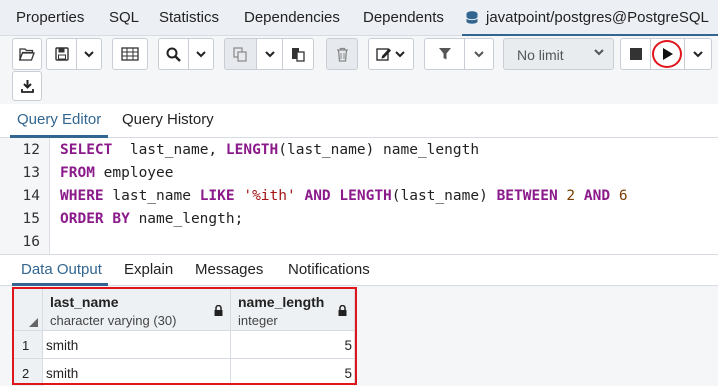 This screenshot has height=386, width=718. I want to click on edit-icon, so click(390, 54).